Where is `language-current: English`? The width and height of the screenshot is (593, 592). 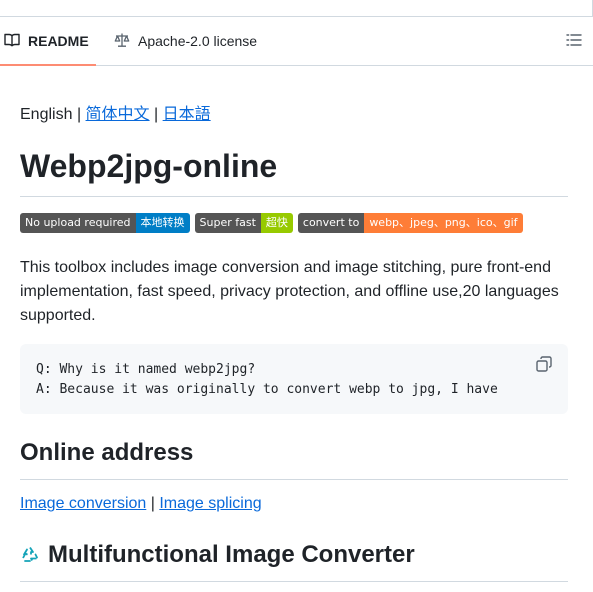 language-current: English is located at coordinates (46, 114).